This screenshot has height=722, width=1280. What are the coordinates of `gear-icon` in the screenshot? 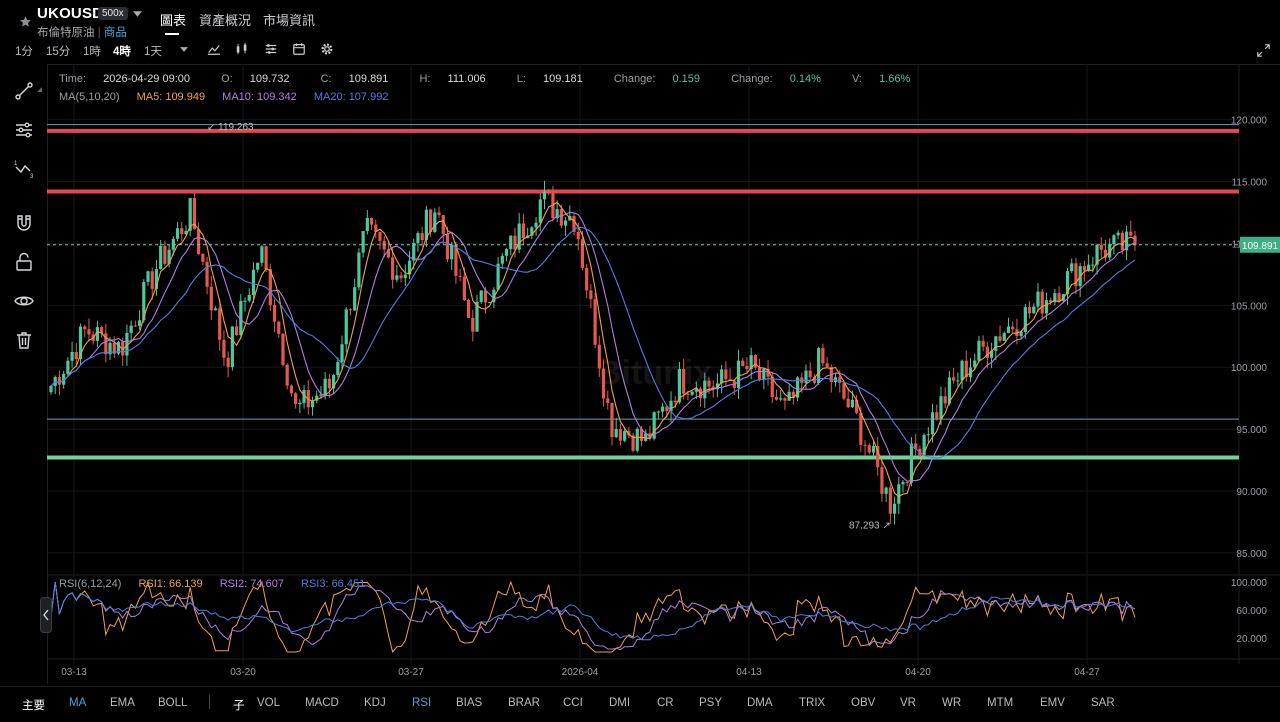 It's located at (327, 49).